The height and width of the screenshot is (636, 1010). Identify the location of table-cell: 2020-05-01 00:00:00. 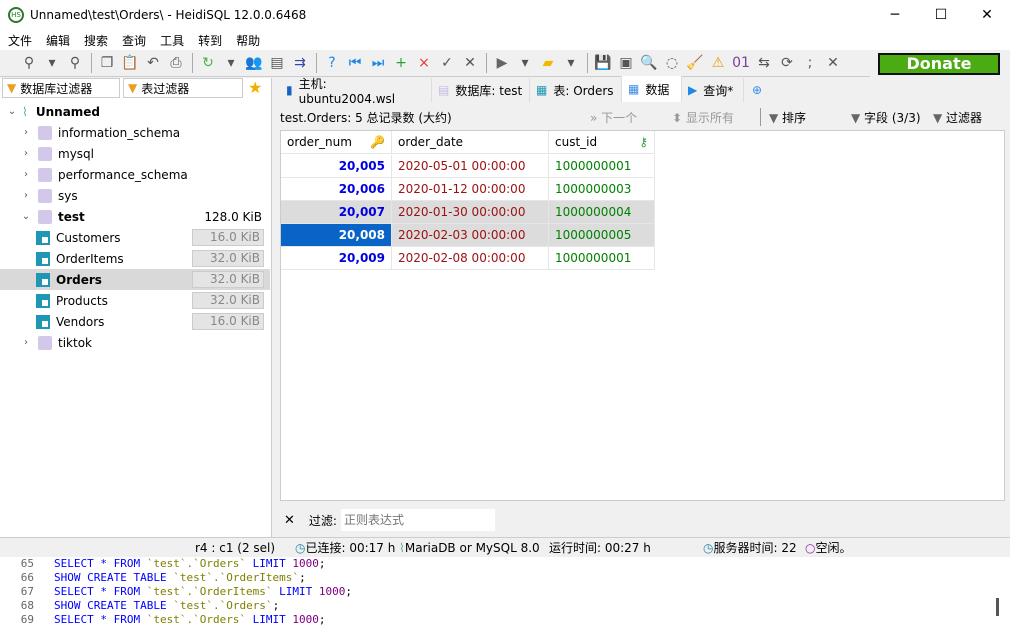
(470, 166).